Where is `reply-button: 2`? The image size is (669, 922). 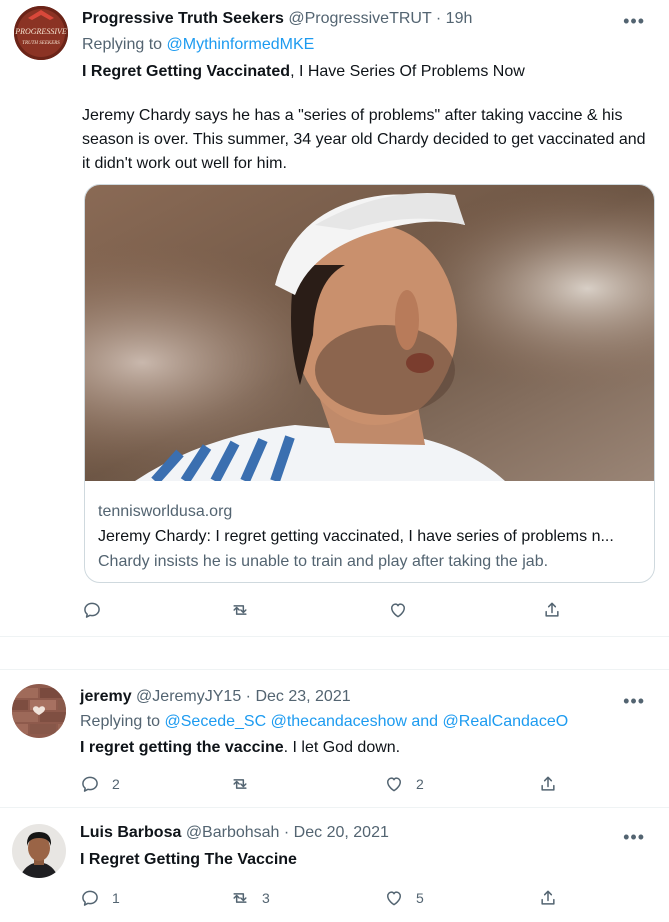
reply-button: 2 is located at coordinates (100, 784).